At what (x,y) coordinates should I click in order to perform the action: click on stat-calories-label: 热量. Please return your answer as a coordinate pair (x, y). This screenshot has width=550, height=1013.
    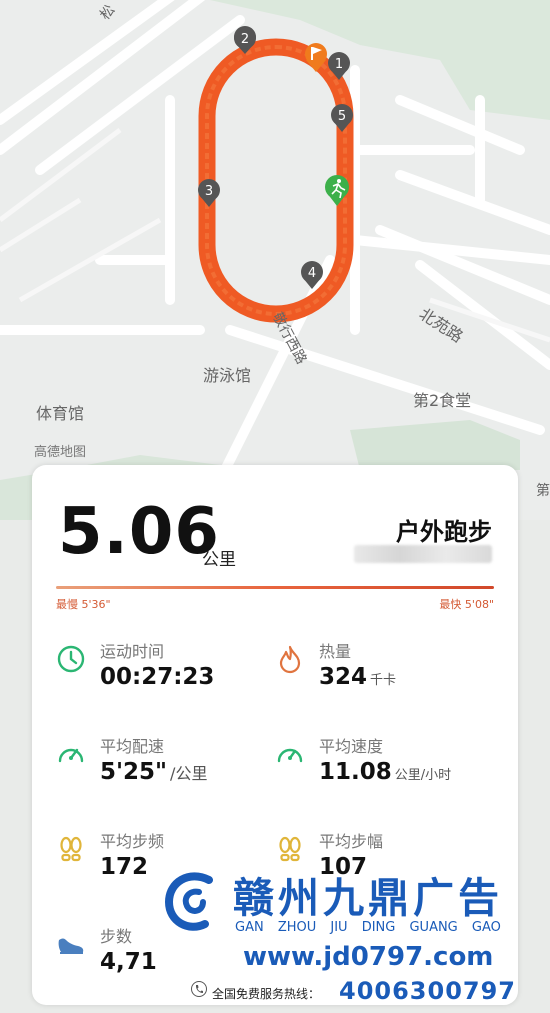
    Looking at the image, I should click on (335, 651).